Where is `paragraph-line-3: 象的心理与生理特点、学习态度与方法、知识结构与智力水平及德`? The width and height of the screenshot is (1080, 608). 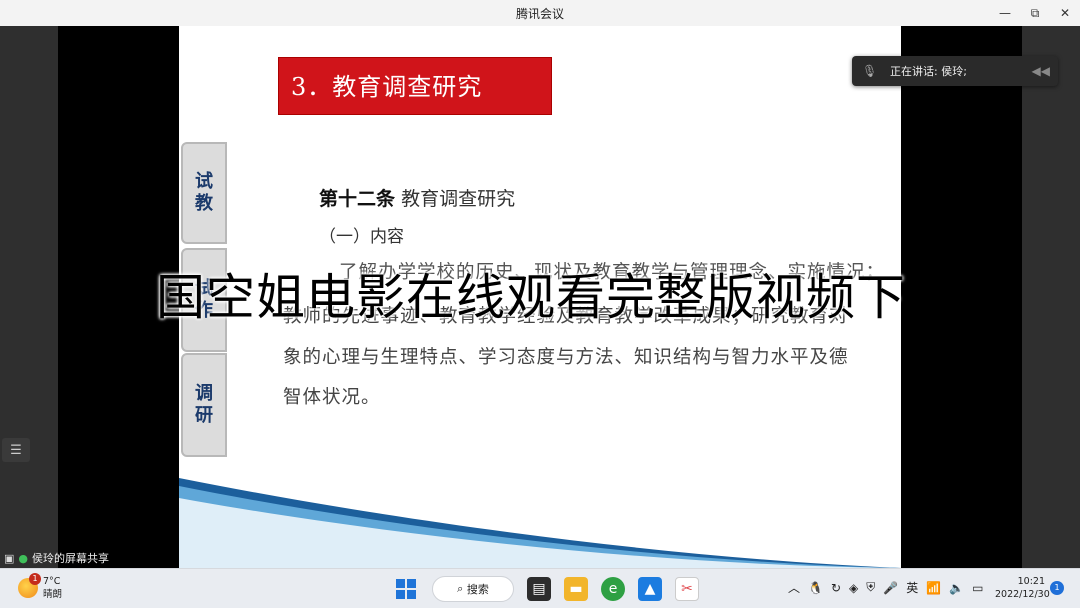 paragraph-line-3: 象的心理与生理特点、学习态度与方法、知识结构与智力水平及德 is located at coordinates (566, 357).